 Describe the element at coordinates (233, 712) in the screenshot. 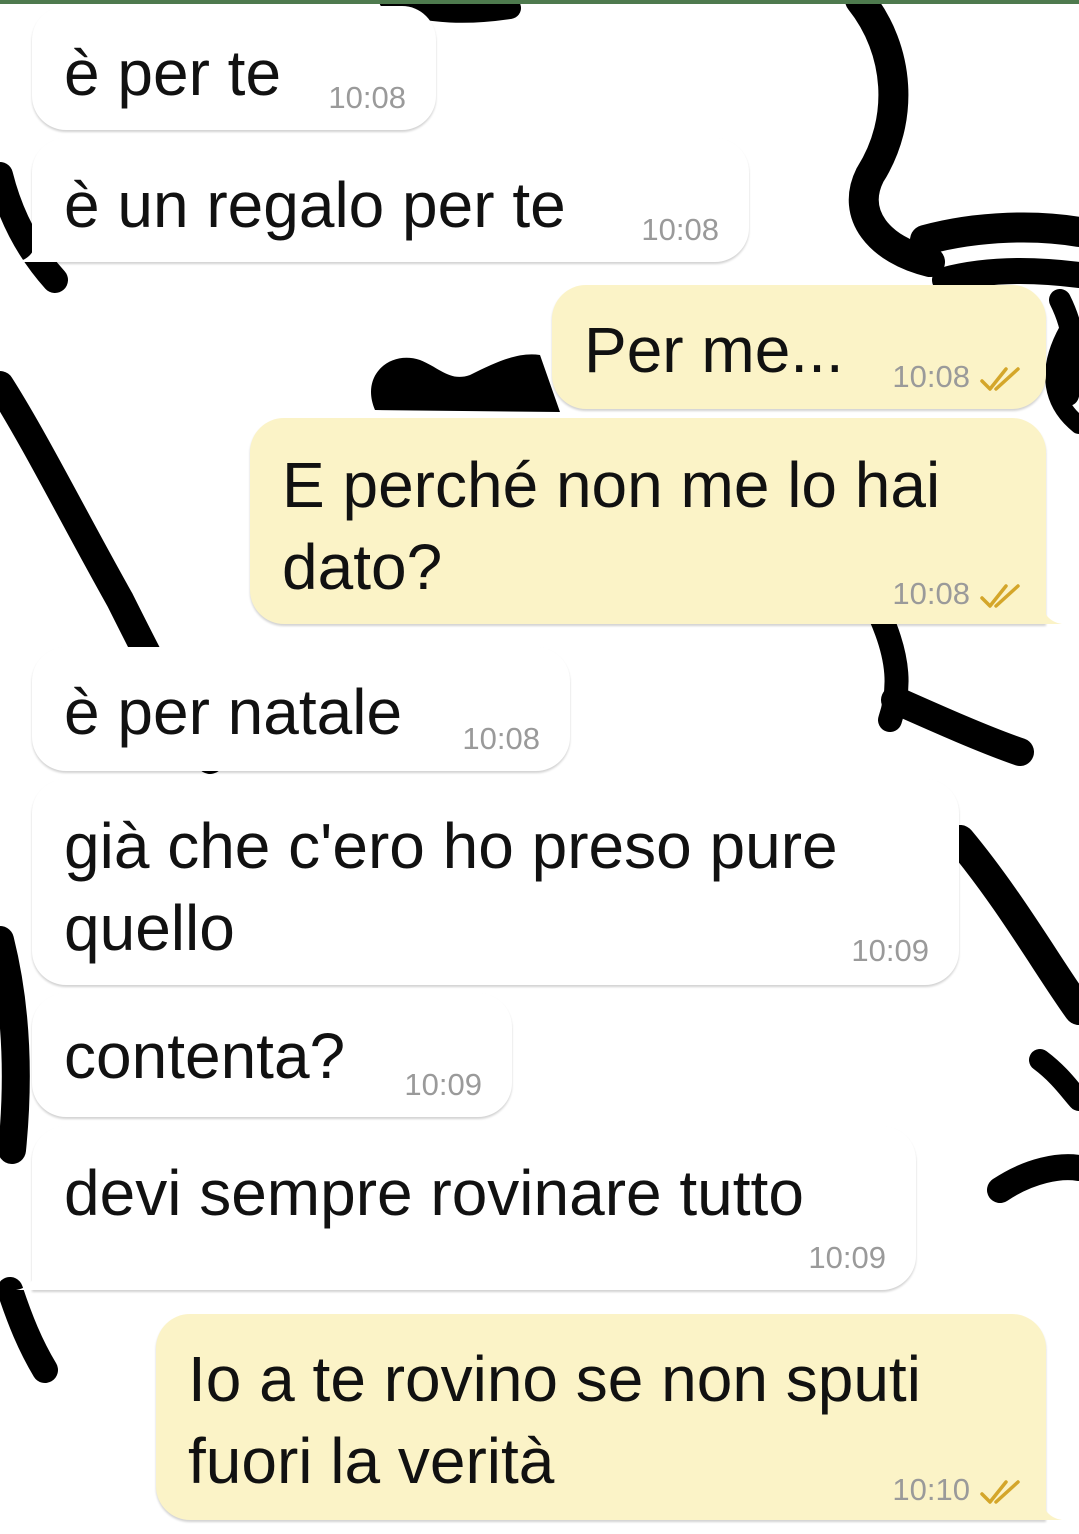

I see `message-text: è per natale` at that location.